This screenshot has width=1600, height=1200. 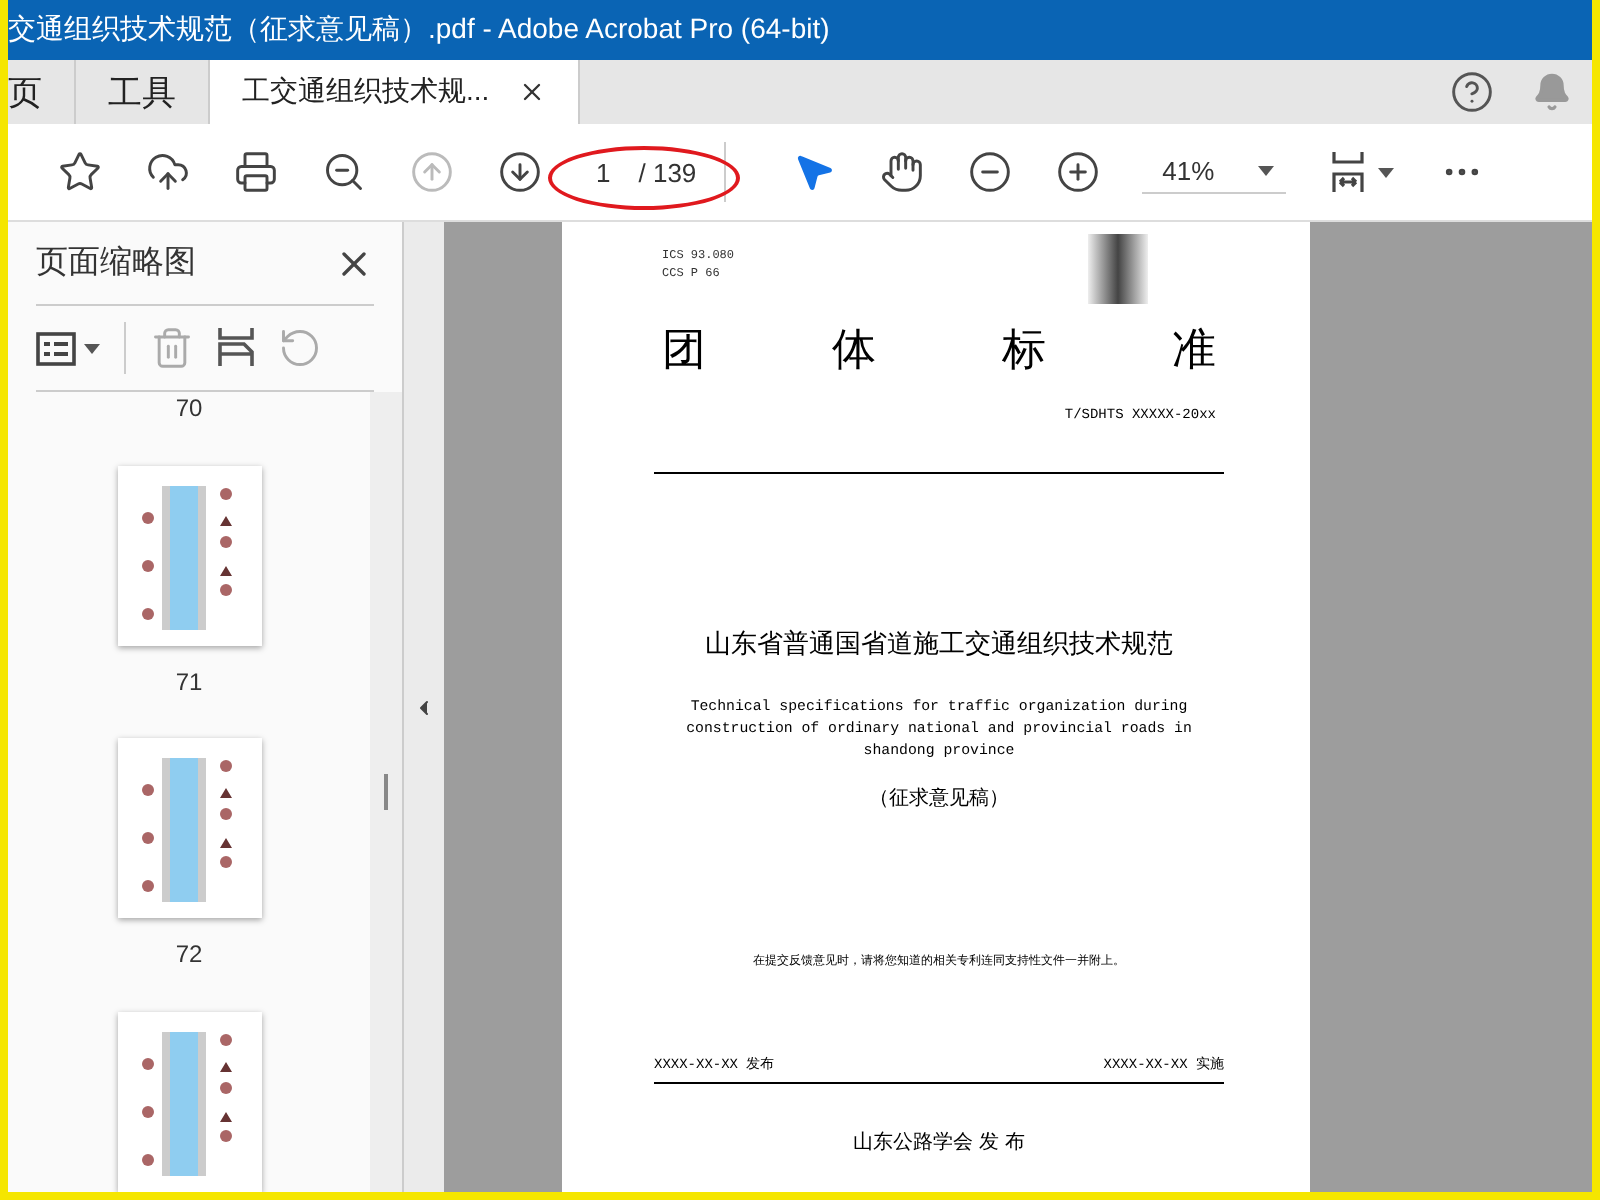 What do you see at coordinates (603, 172) in the screenshot?
I see `page-number-field: 1` at bounding box center [603, 172].